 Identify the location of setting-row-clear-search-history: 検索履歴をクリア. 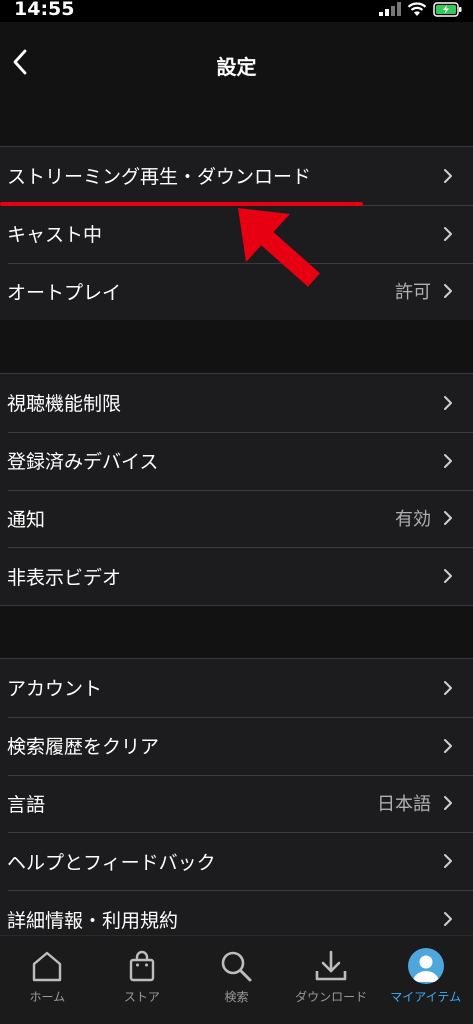
(236, 745).